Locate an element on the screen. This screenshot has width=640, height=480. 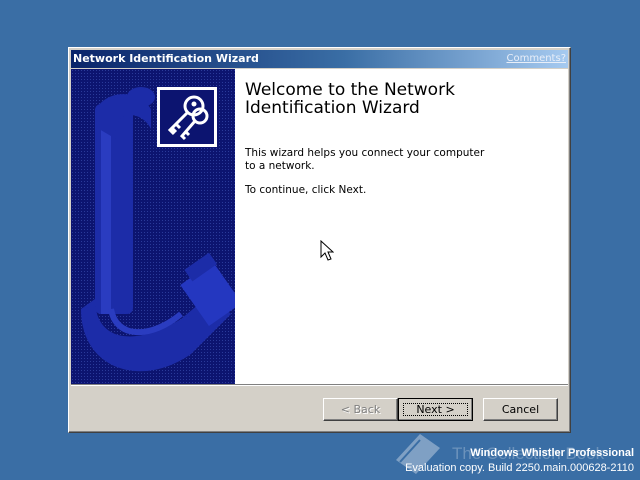
title-bar: Network Identification Wizard Comments? is located at coordinates (319, 59).